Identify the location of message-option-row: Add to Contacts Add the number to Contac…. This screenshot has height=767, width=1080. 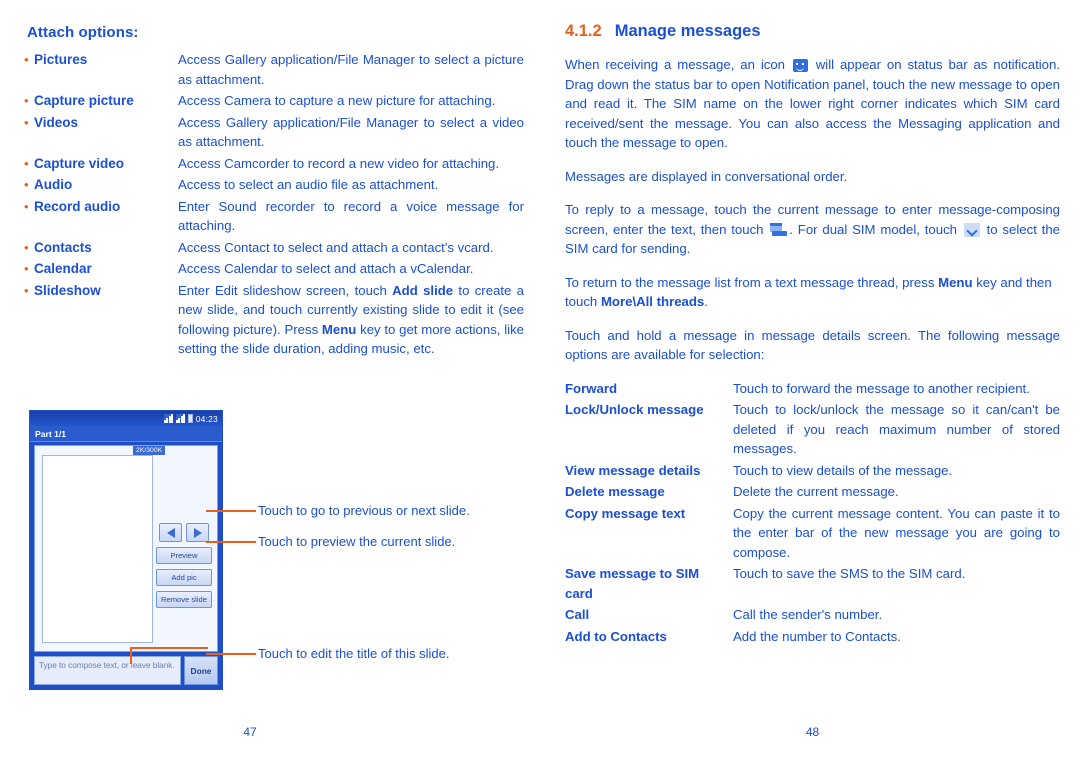
(812, 638).